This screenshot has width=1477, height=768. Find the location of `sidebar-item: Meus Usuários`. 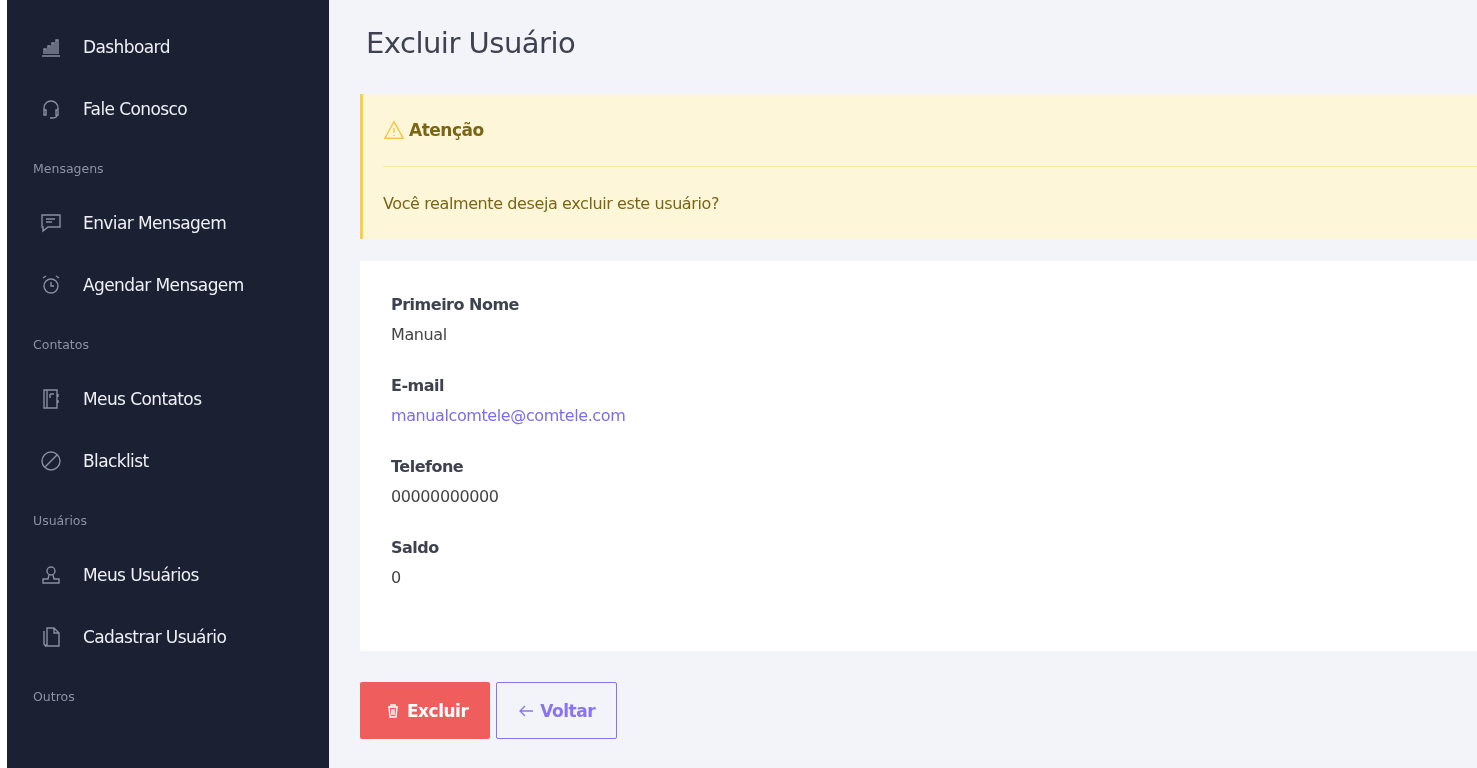

sidebar-item: Meus Usuários is located at coordinates (168, 575).